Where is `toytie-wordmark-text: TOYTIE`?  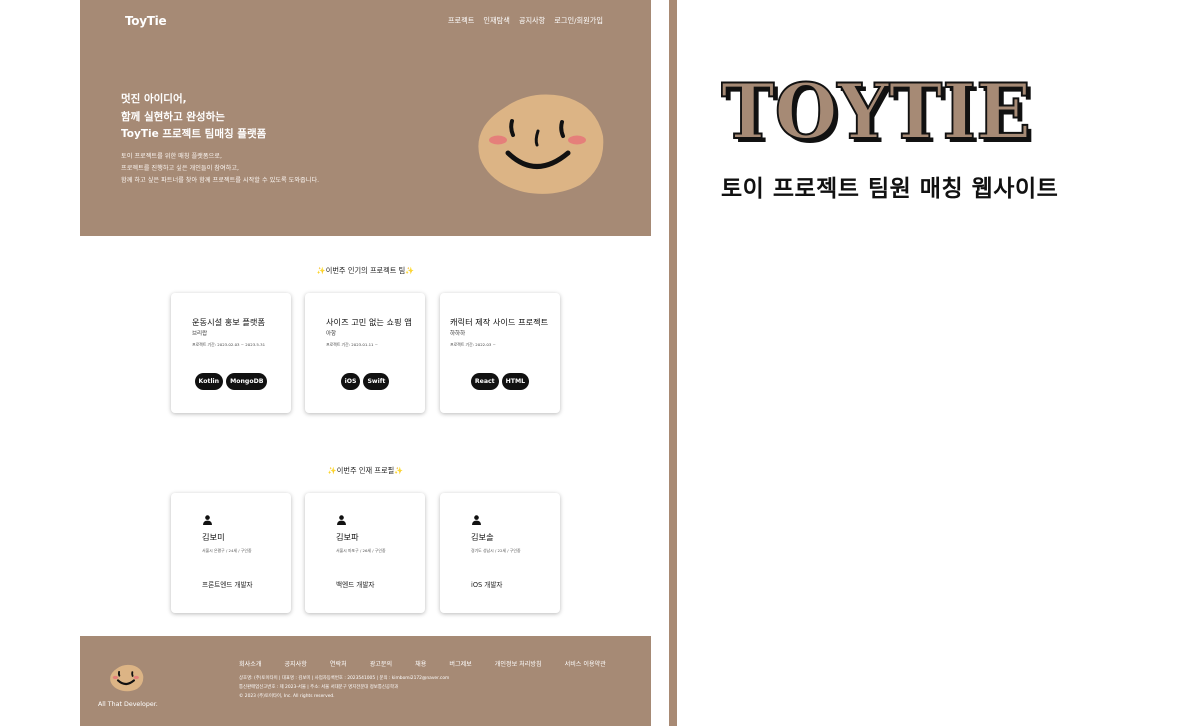
toytie-wordmark-text: TOYTIE is located at coordinates (876, 110).